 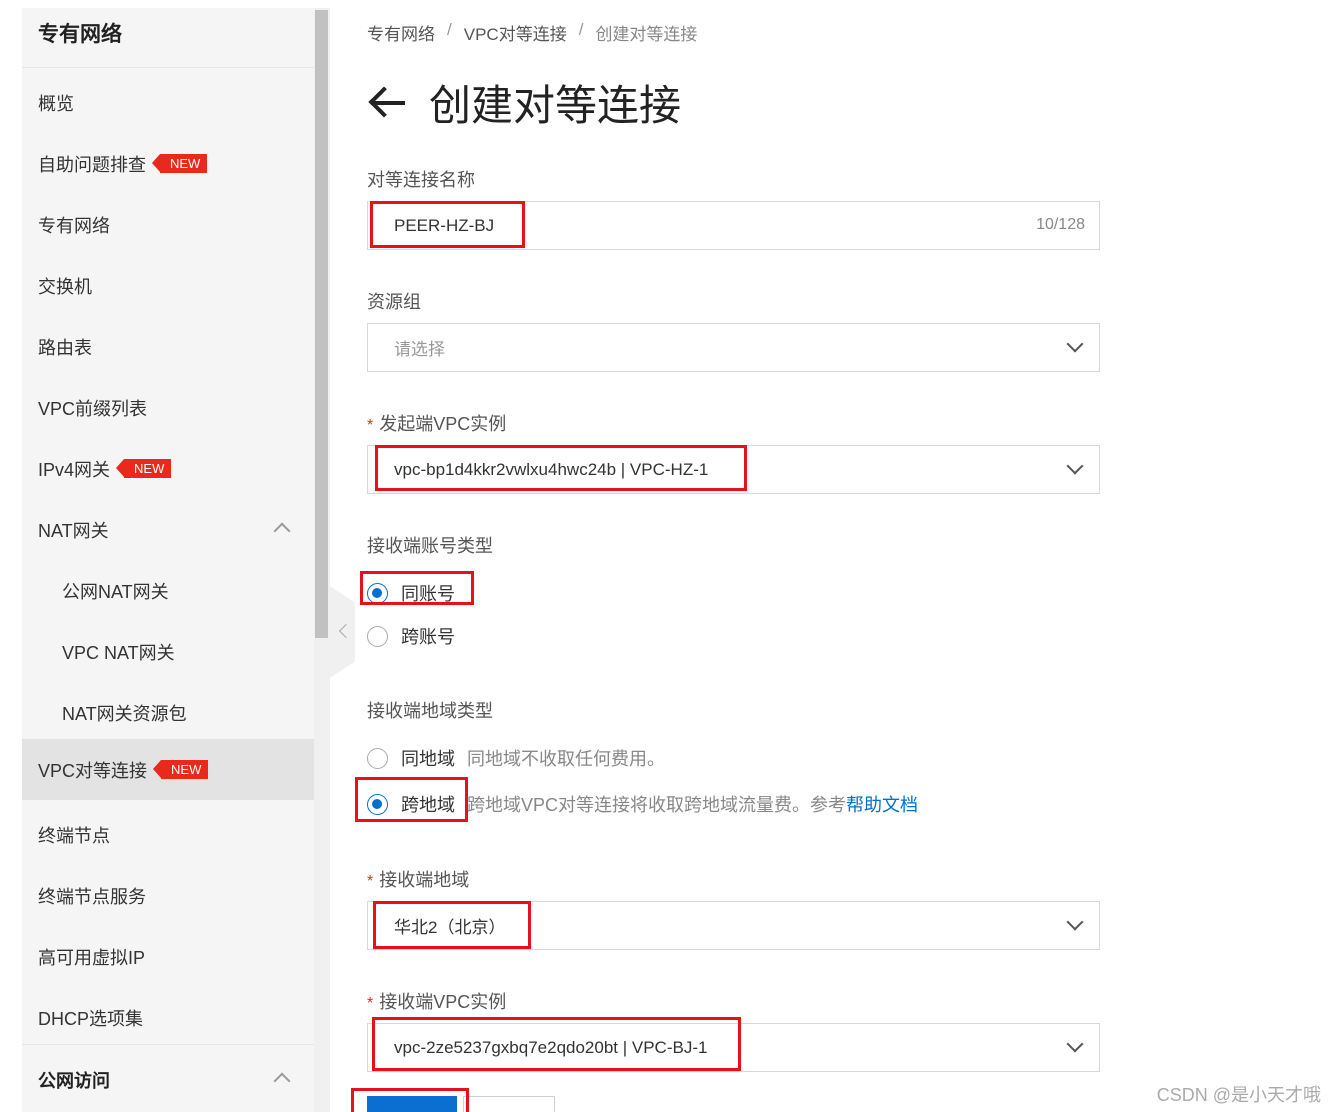 I want to click on char-counter: 10/128, so click(x=1060, y=224).